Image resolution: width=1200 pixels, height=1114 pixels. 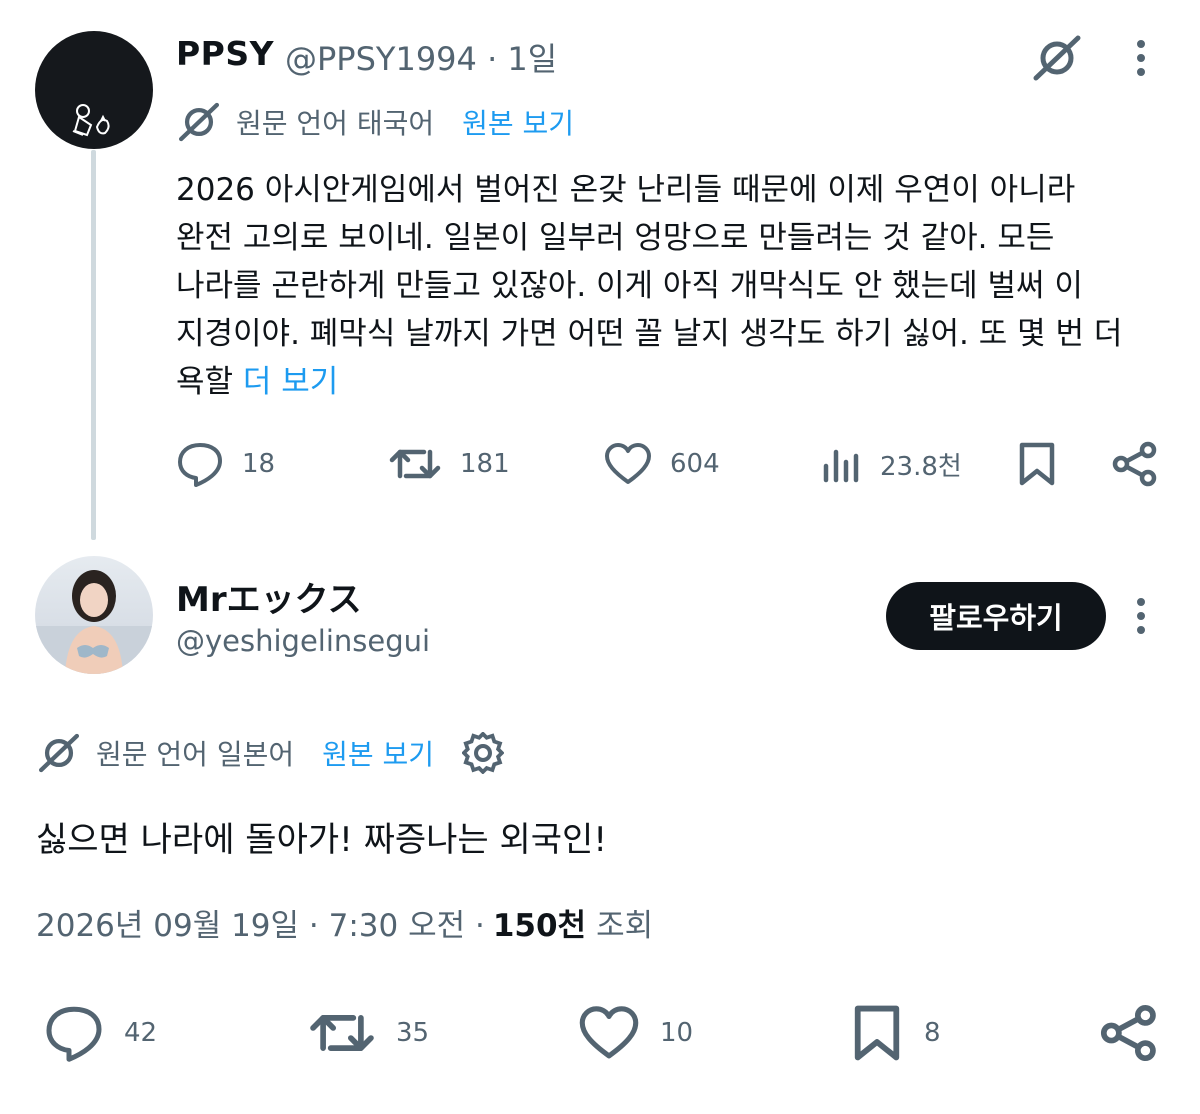 I want to click on timestamp: 2026년 09월 19일 · 7:30 오전 ·, so click(x=260, y=922).